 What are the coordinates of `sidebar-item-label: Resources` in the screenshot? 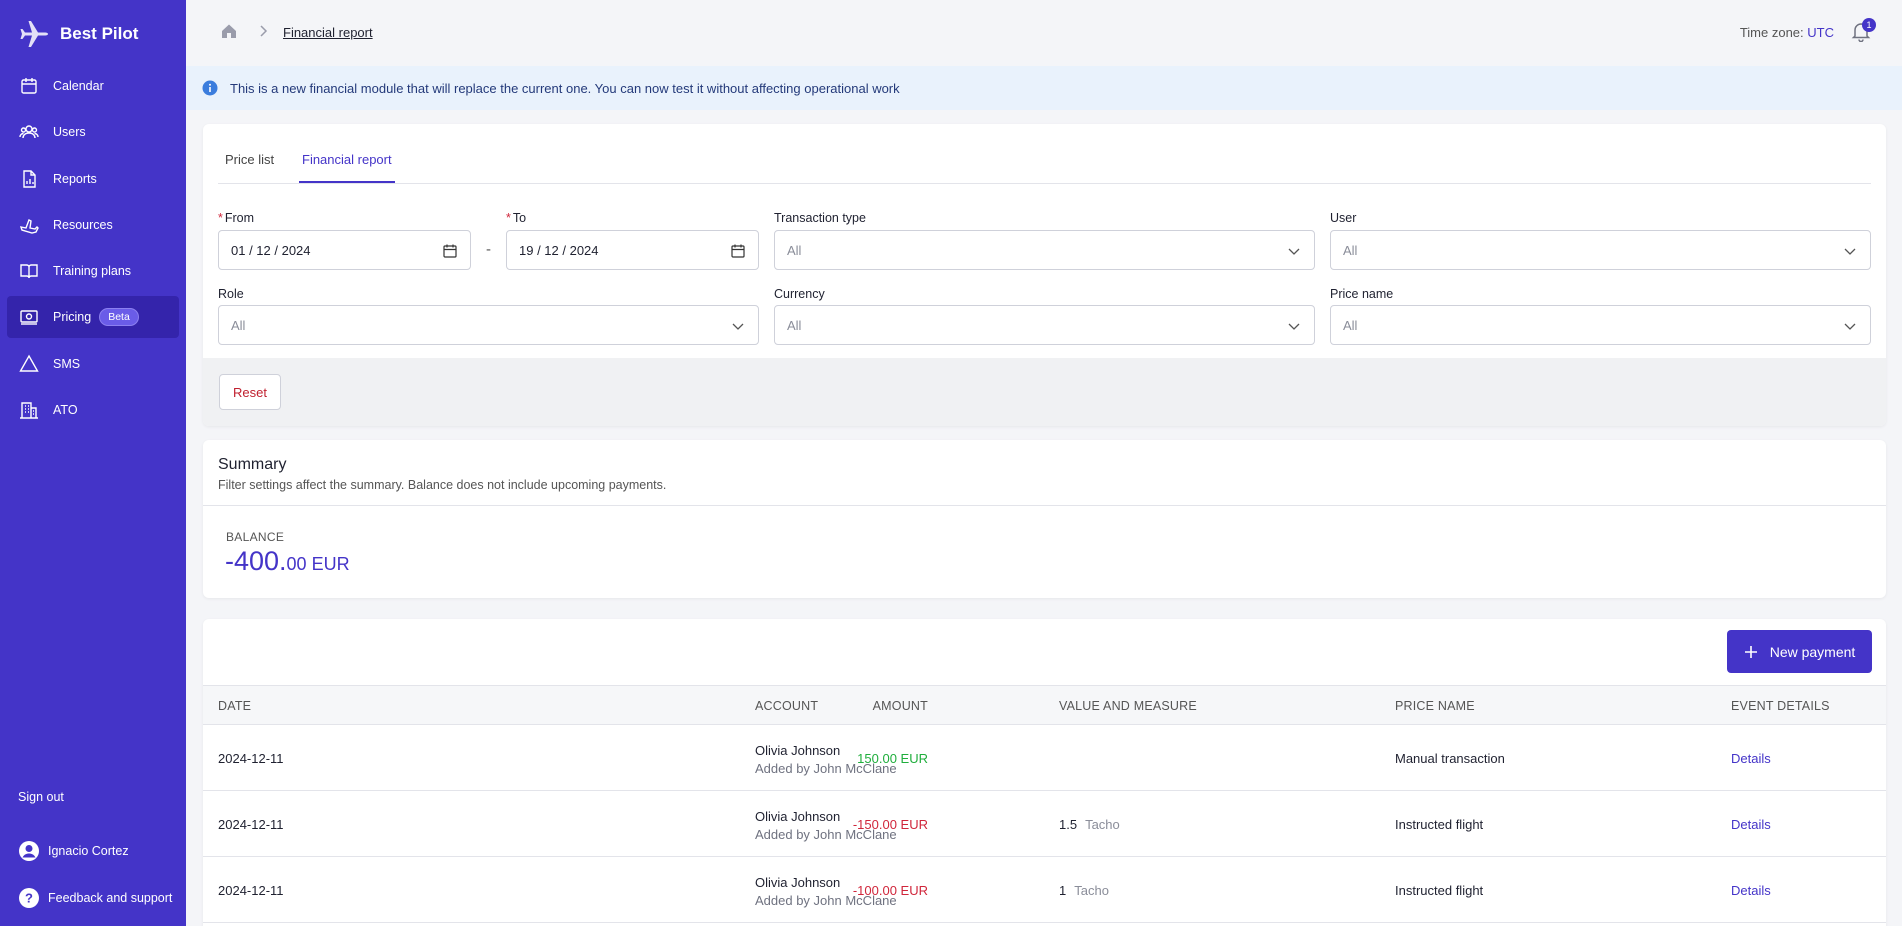 It's located at (83, 225).